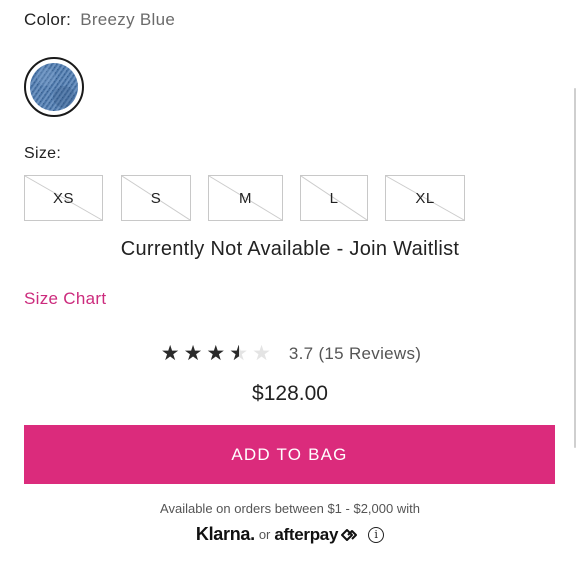 The height and width of the screenshot is (580, 580). I want to click on size-option-label: L, so click(334, 198).